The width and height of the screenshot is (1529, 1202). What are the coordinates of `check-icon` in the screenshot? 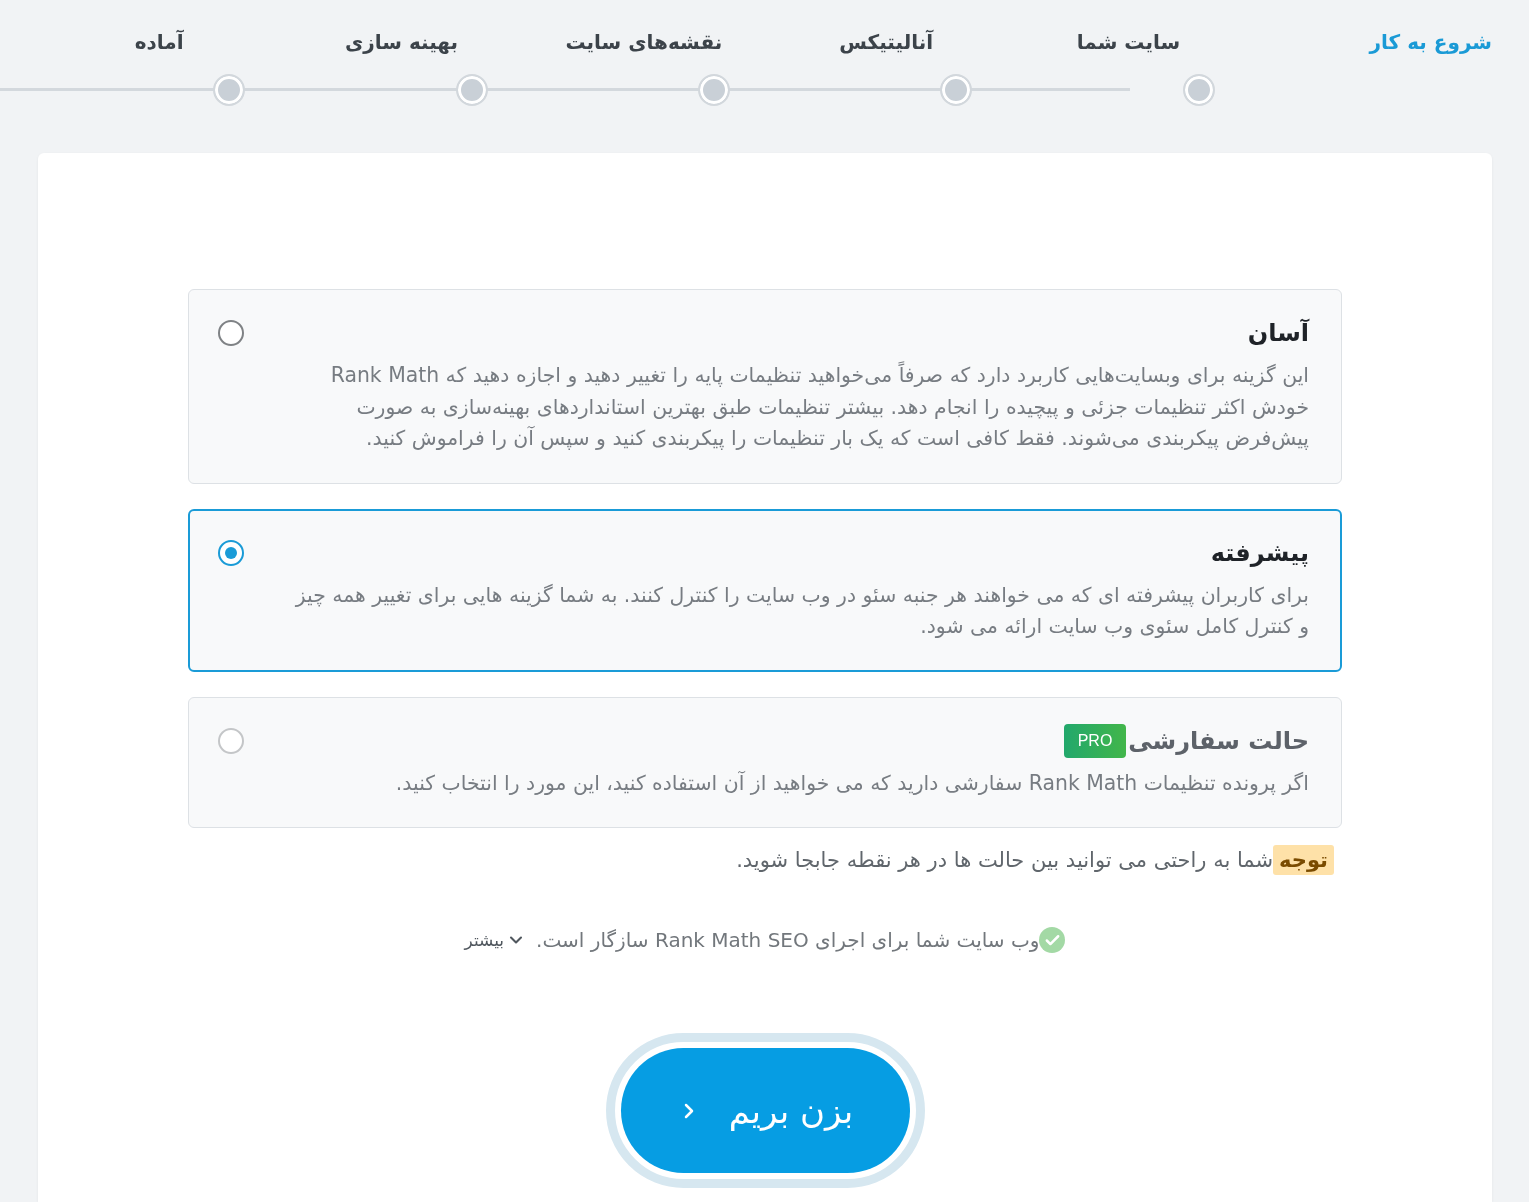 It's located at (1052, 940).